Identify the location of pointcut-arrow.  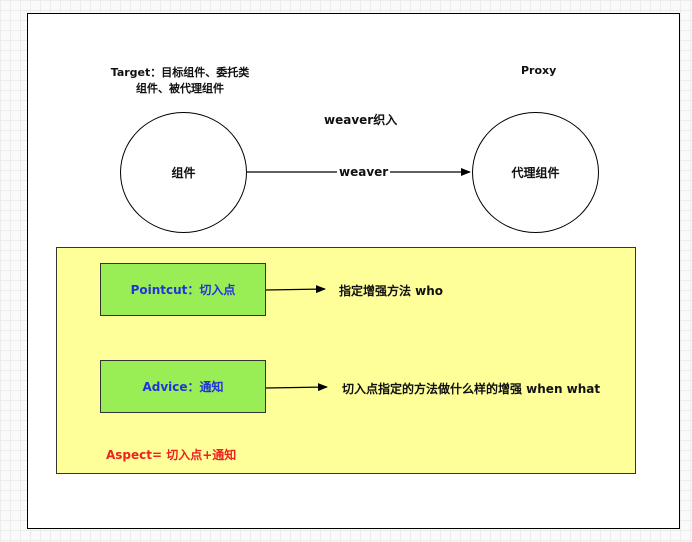
(295, 289).